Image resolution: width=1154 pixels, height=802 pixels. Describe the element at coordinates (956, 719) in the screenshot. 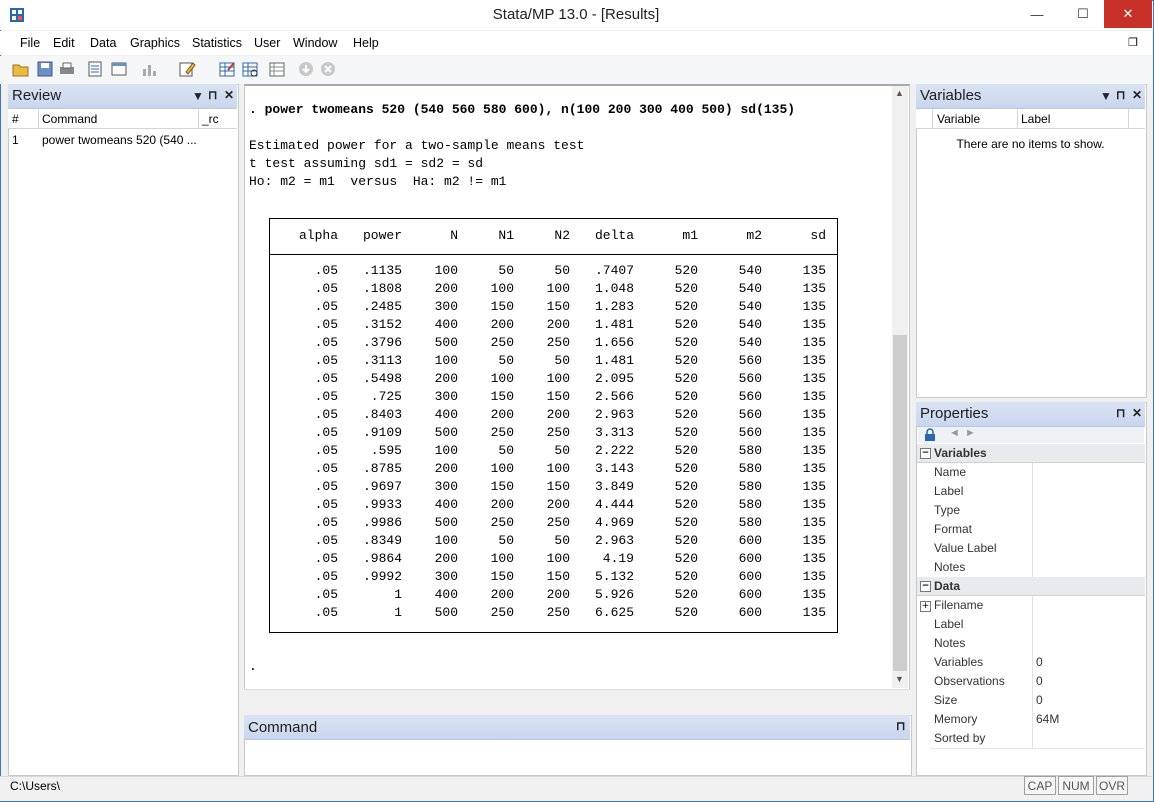

I see `property-key: Memory` at that location.